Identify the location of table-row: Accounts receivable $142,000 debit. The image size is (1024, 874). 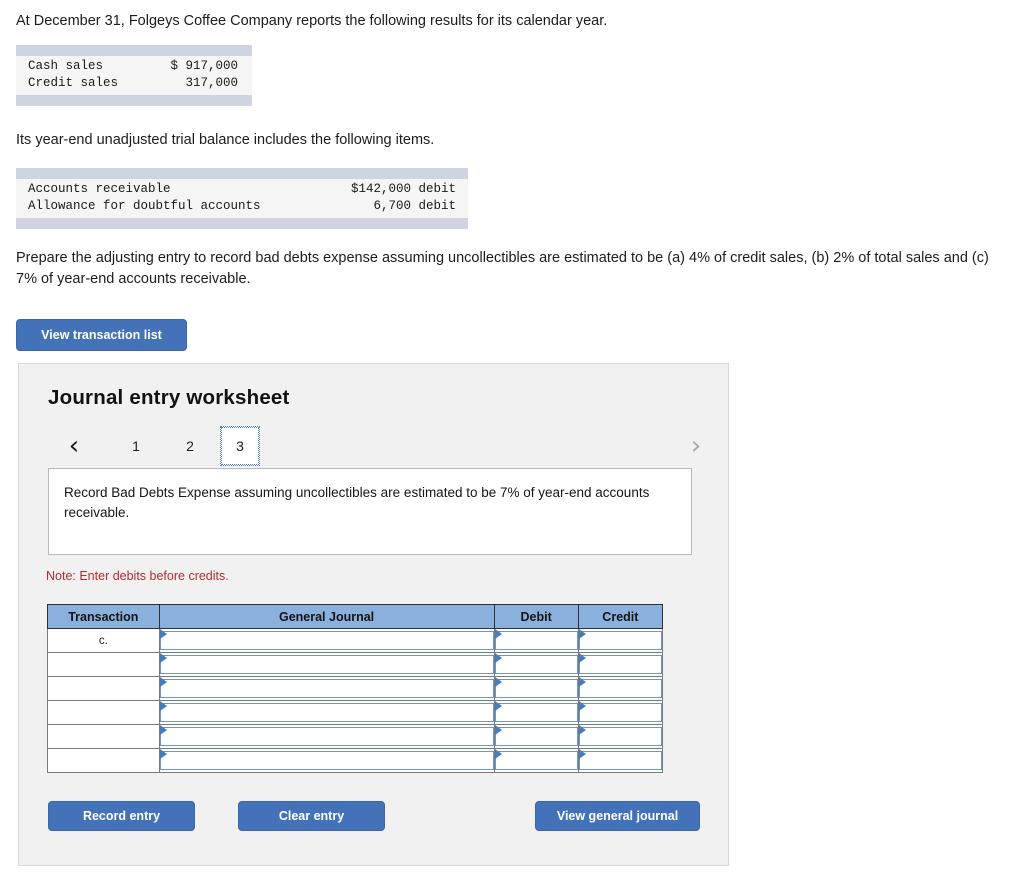
(242, 189).